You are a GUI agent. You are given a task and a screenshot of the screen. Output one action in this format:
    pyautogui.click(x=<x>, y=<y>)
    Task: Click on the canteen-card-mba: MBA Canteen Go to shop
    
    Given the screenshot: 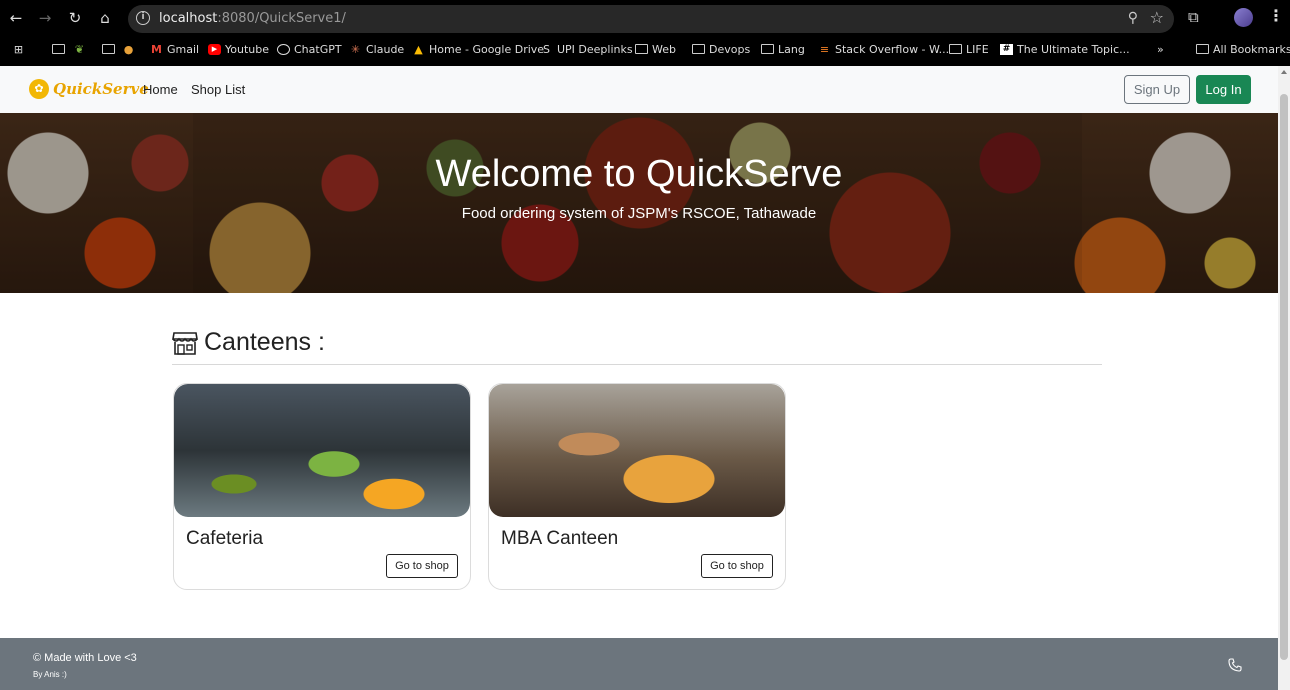 What is the action you would take?
    pyautogui.click(x=637, y=486)
    